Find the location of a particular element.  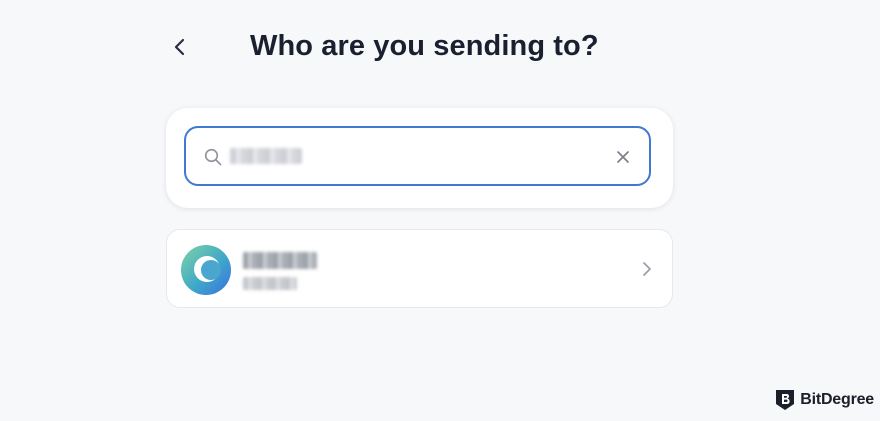

redacted-contact-handle is located at coordinates (270, 283).